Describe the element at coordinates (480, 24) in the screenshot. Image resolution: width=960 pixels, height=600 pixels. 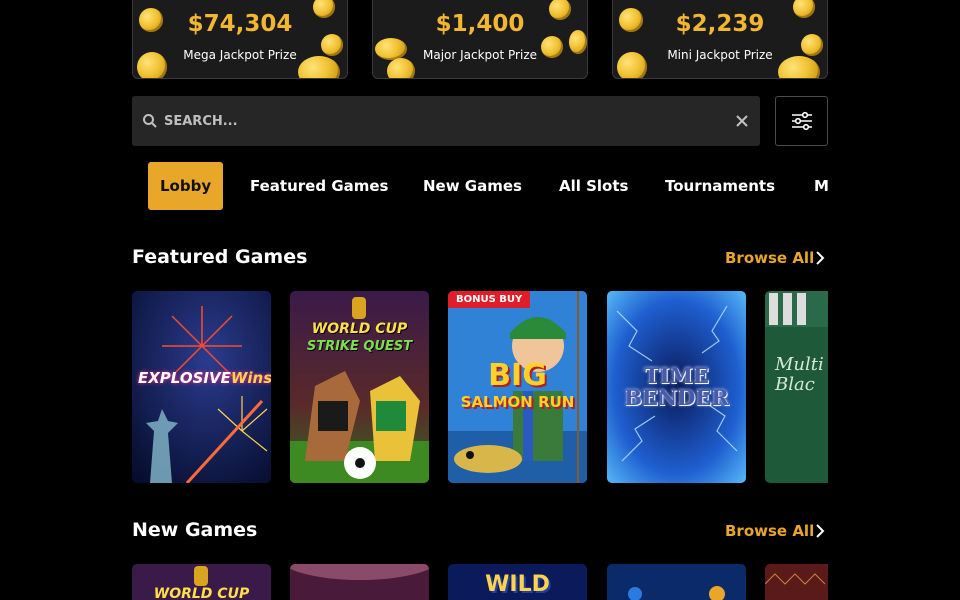
I see `jackpot-amount: $1,400` at that location.